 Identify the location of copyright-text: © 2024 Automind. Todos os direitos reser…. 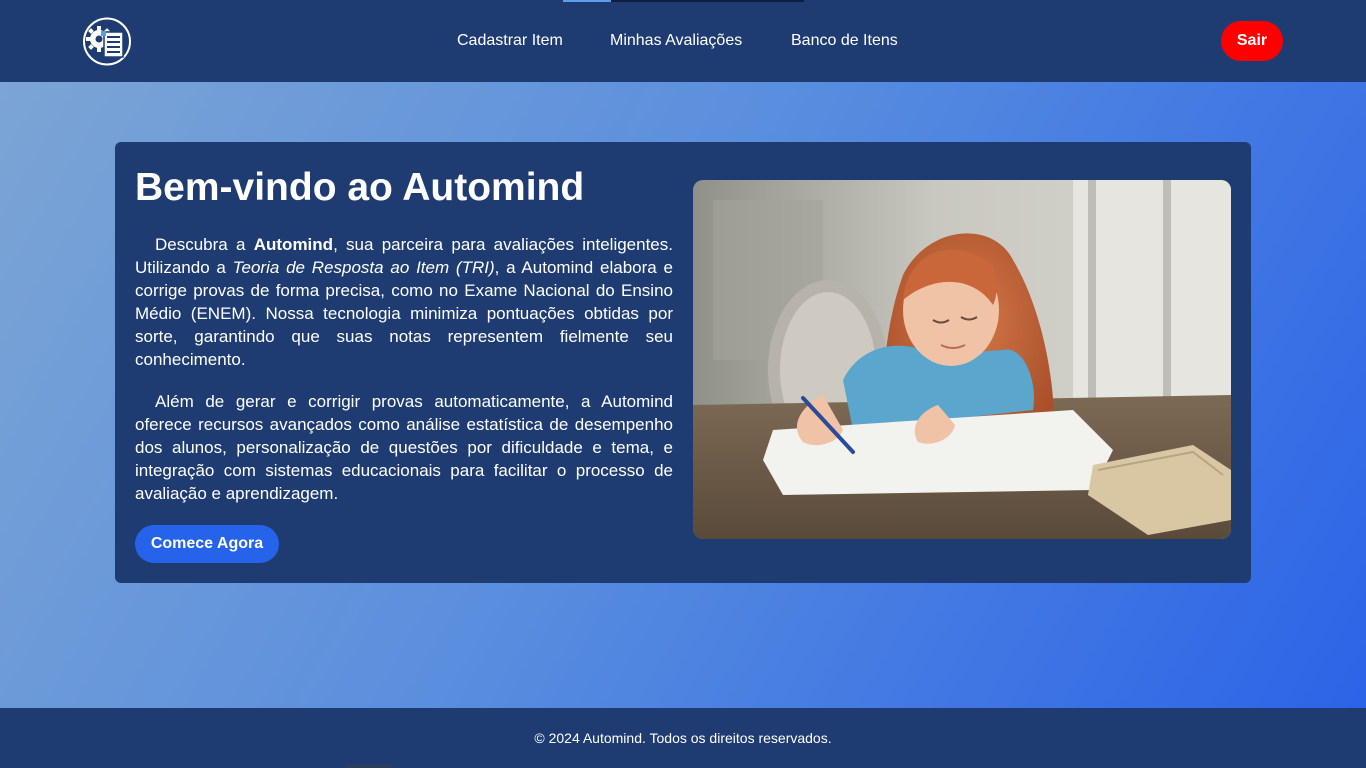
(683, 738).